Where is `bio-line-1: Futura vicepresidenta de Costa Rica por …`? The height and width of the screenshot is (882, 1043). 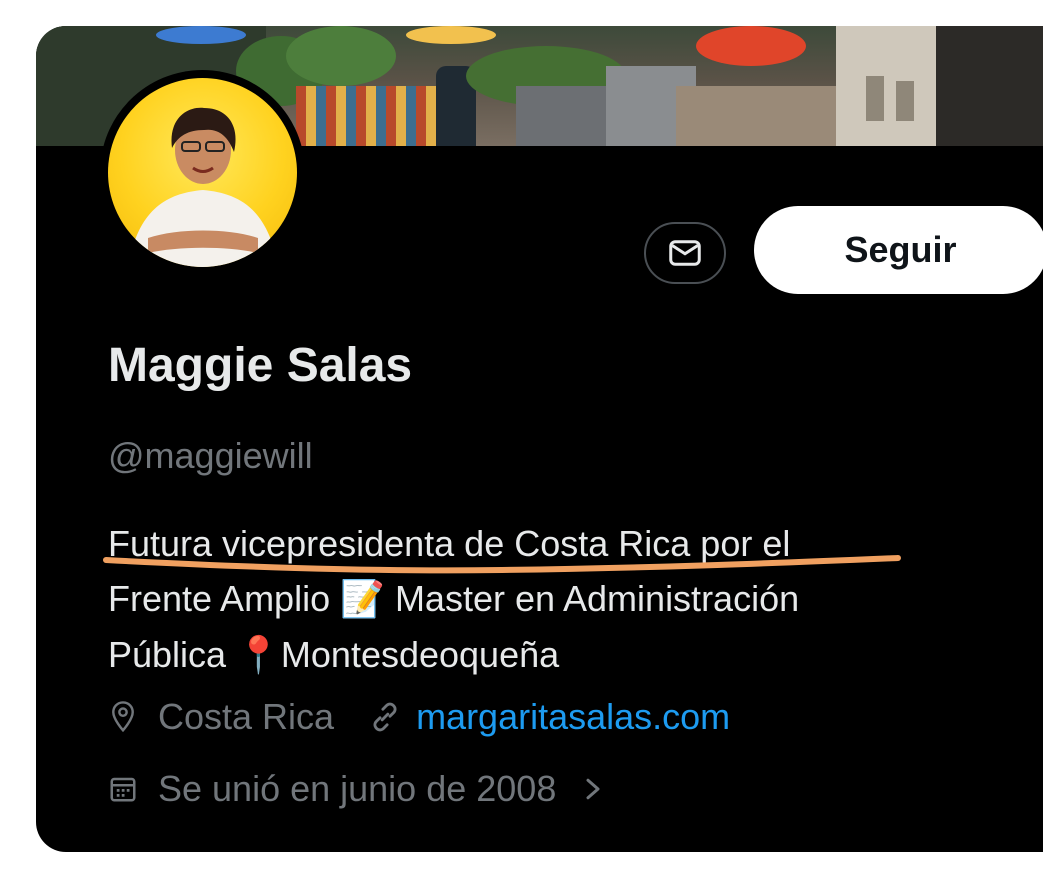
bio-line-1: Futura vicepresidenta de Costa Rica por … is located at coordinates (449, 543).